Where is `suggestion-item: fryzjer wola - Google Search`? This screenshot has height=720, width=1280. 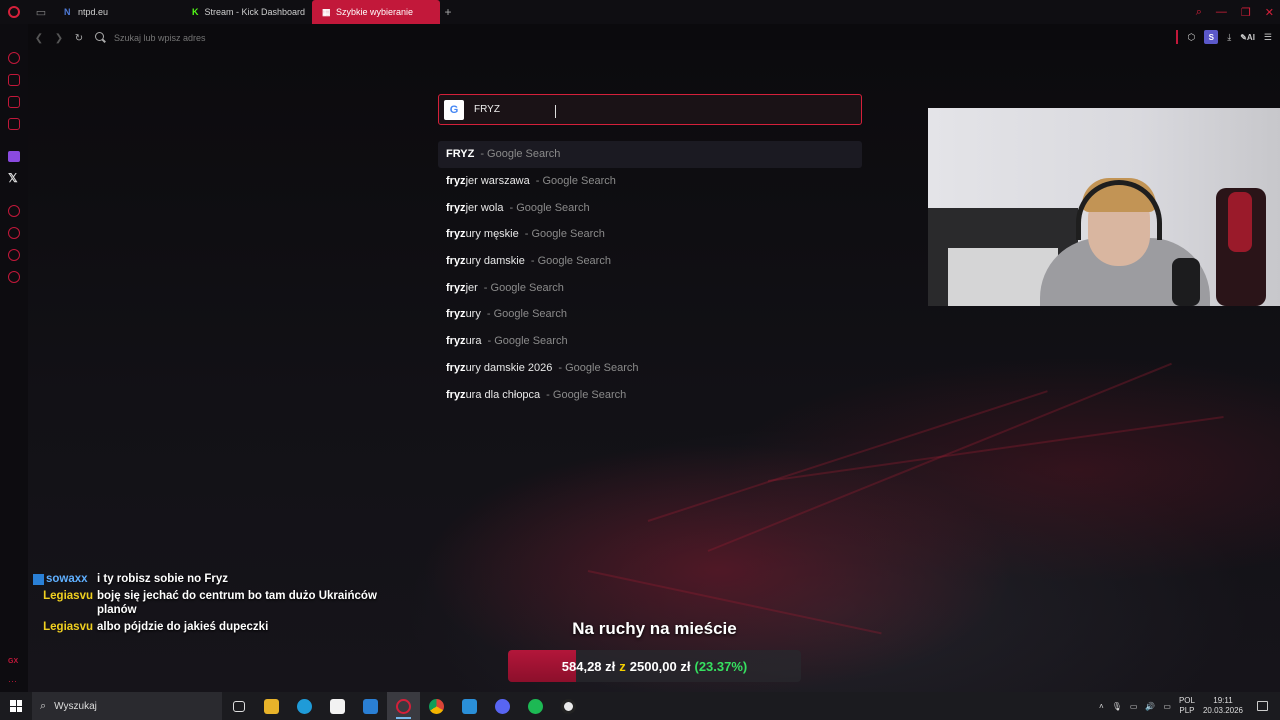 suggestion-item: fryzjer wola - Google Search is located at coordinates (650, 207).